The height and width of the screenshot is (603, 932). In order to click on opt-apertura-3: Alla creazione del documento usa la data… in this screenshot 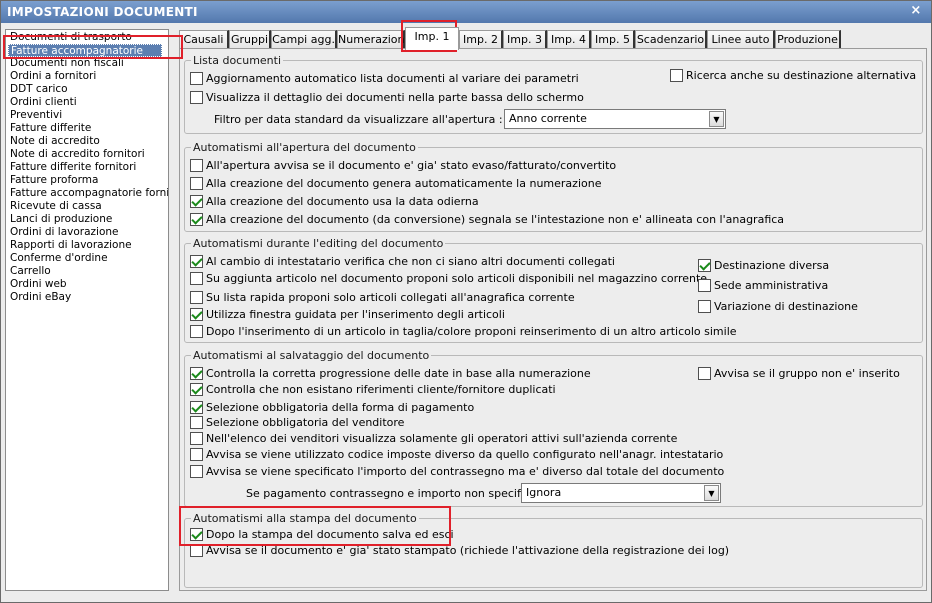, I will do `click(334, 201)`.